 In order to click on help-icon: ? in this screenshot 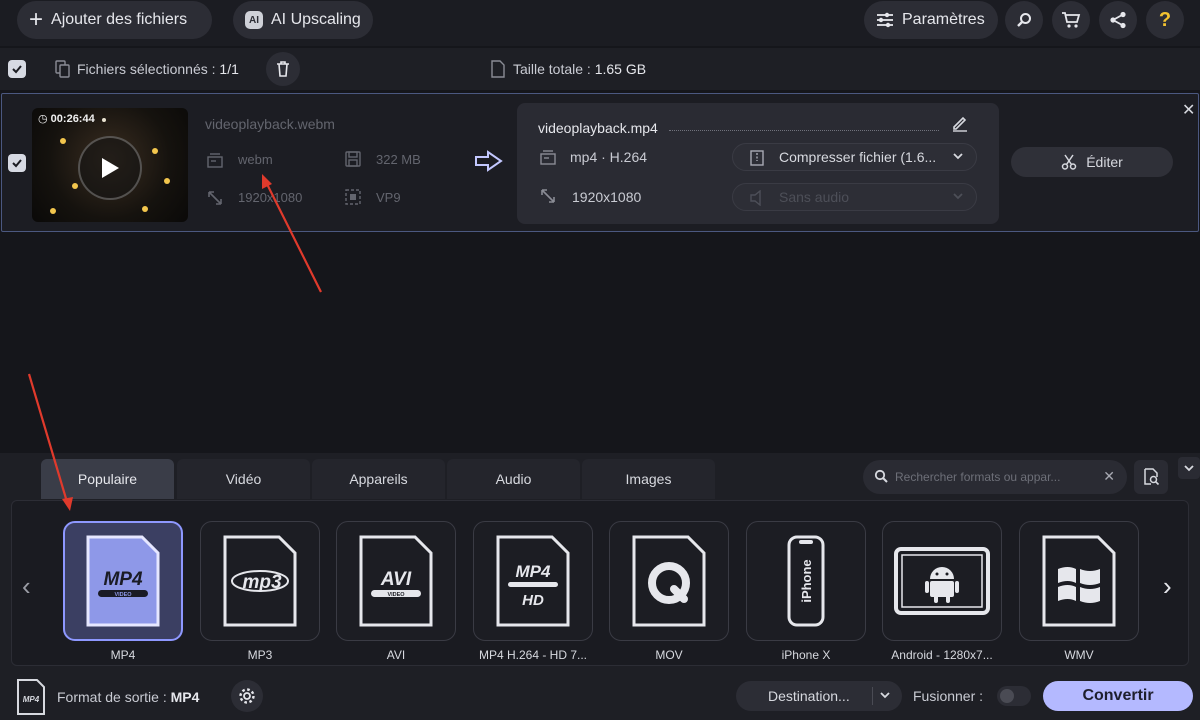, I will do `click(1165, 19)`.